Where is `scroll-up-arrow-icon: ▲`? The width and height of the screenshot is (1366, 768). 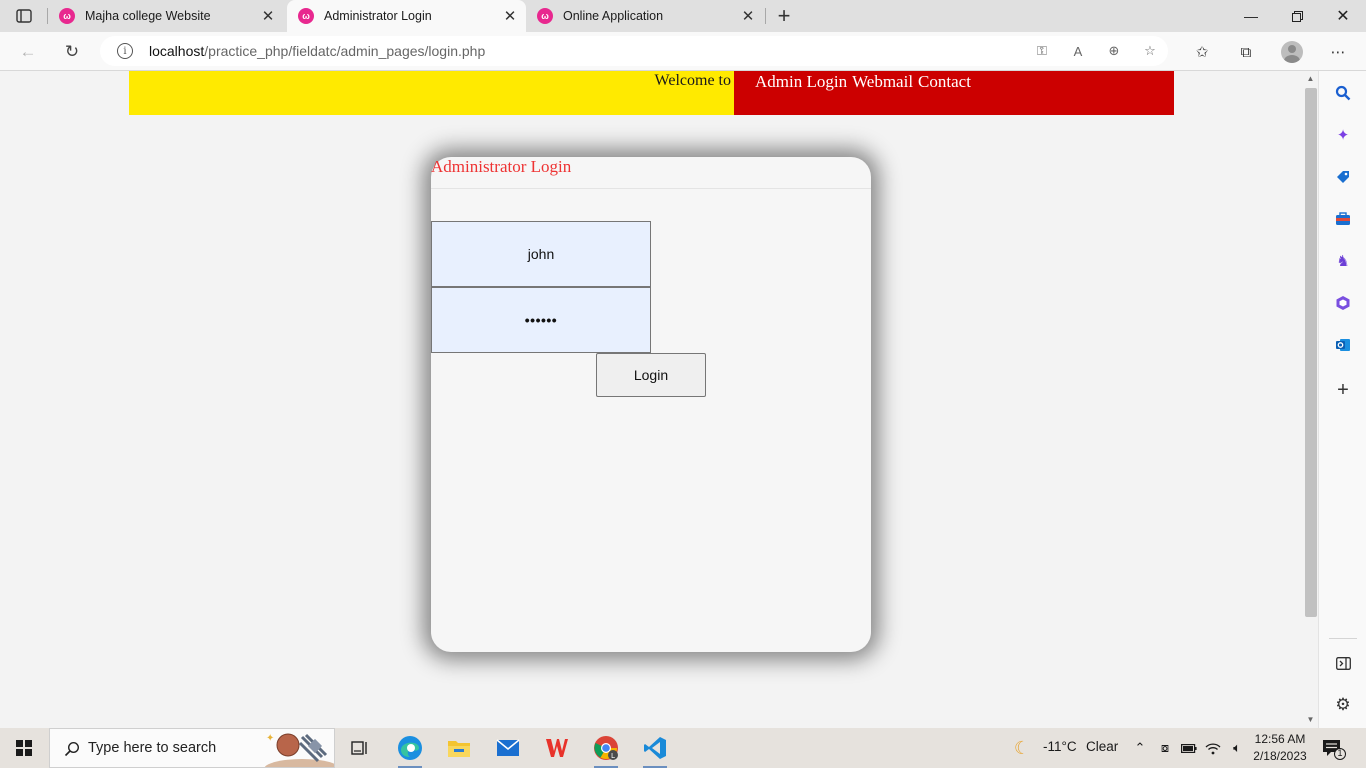
scroll-up-arrow-icon: ▲ is located at coordinates (1310, 79).